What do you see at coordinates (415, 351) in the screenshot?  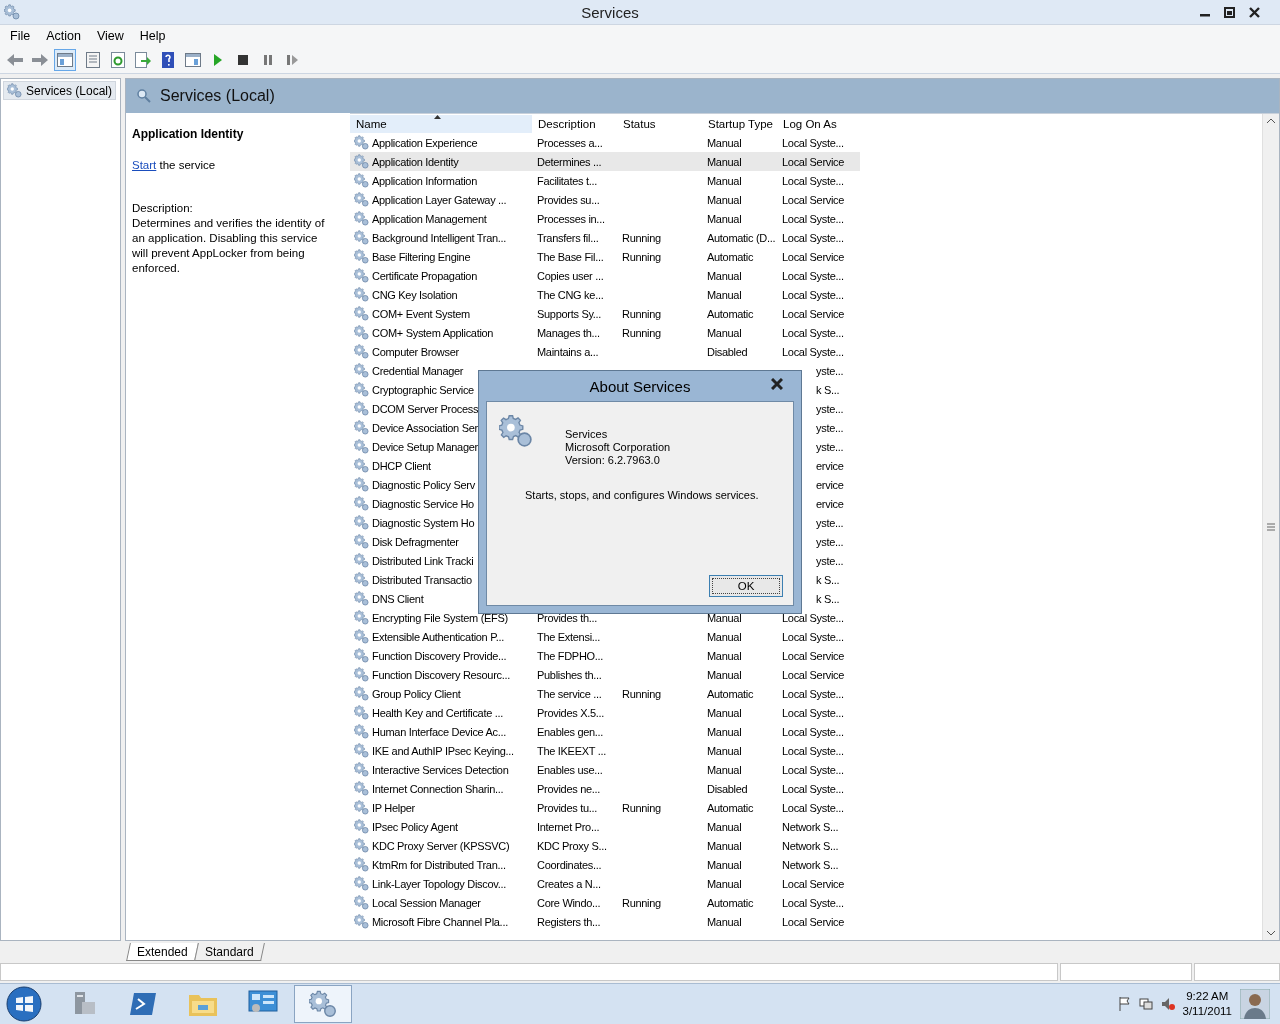 I see `table-cell: Computer Browser` at bounding box center [415, 351].